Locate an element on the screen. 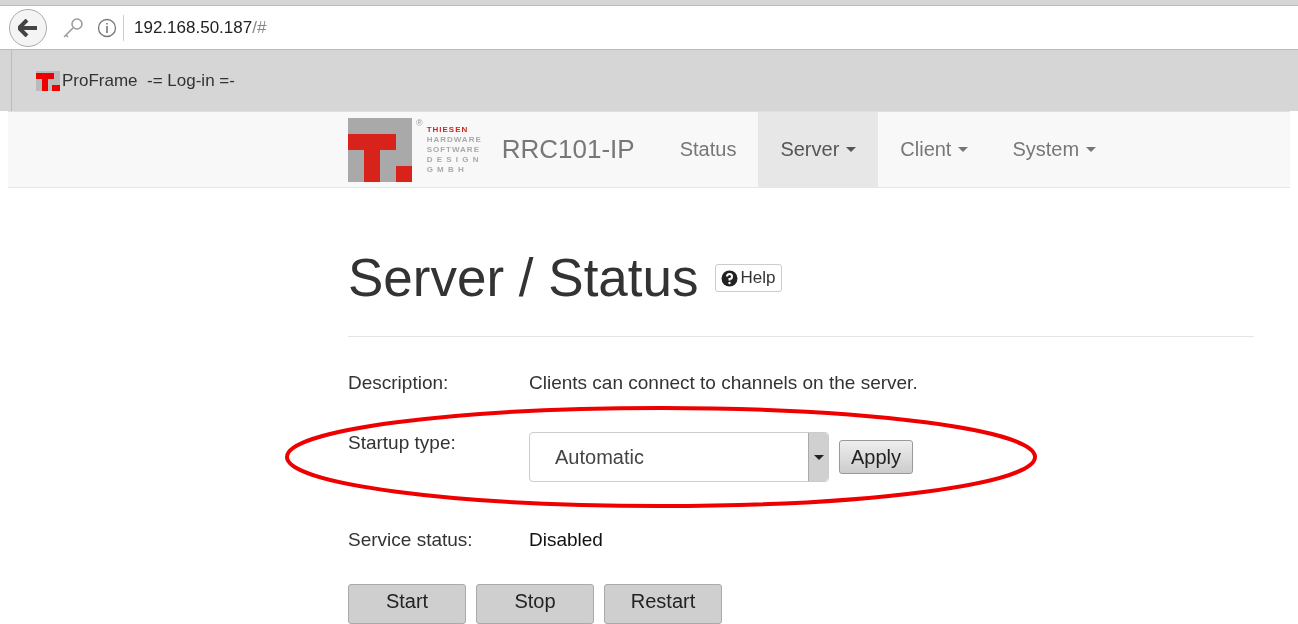 The image size is (1298, 624). nav-item: Server is located at coordinates (818, 149).